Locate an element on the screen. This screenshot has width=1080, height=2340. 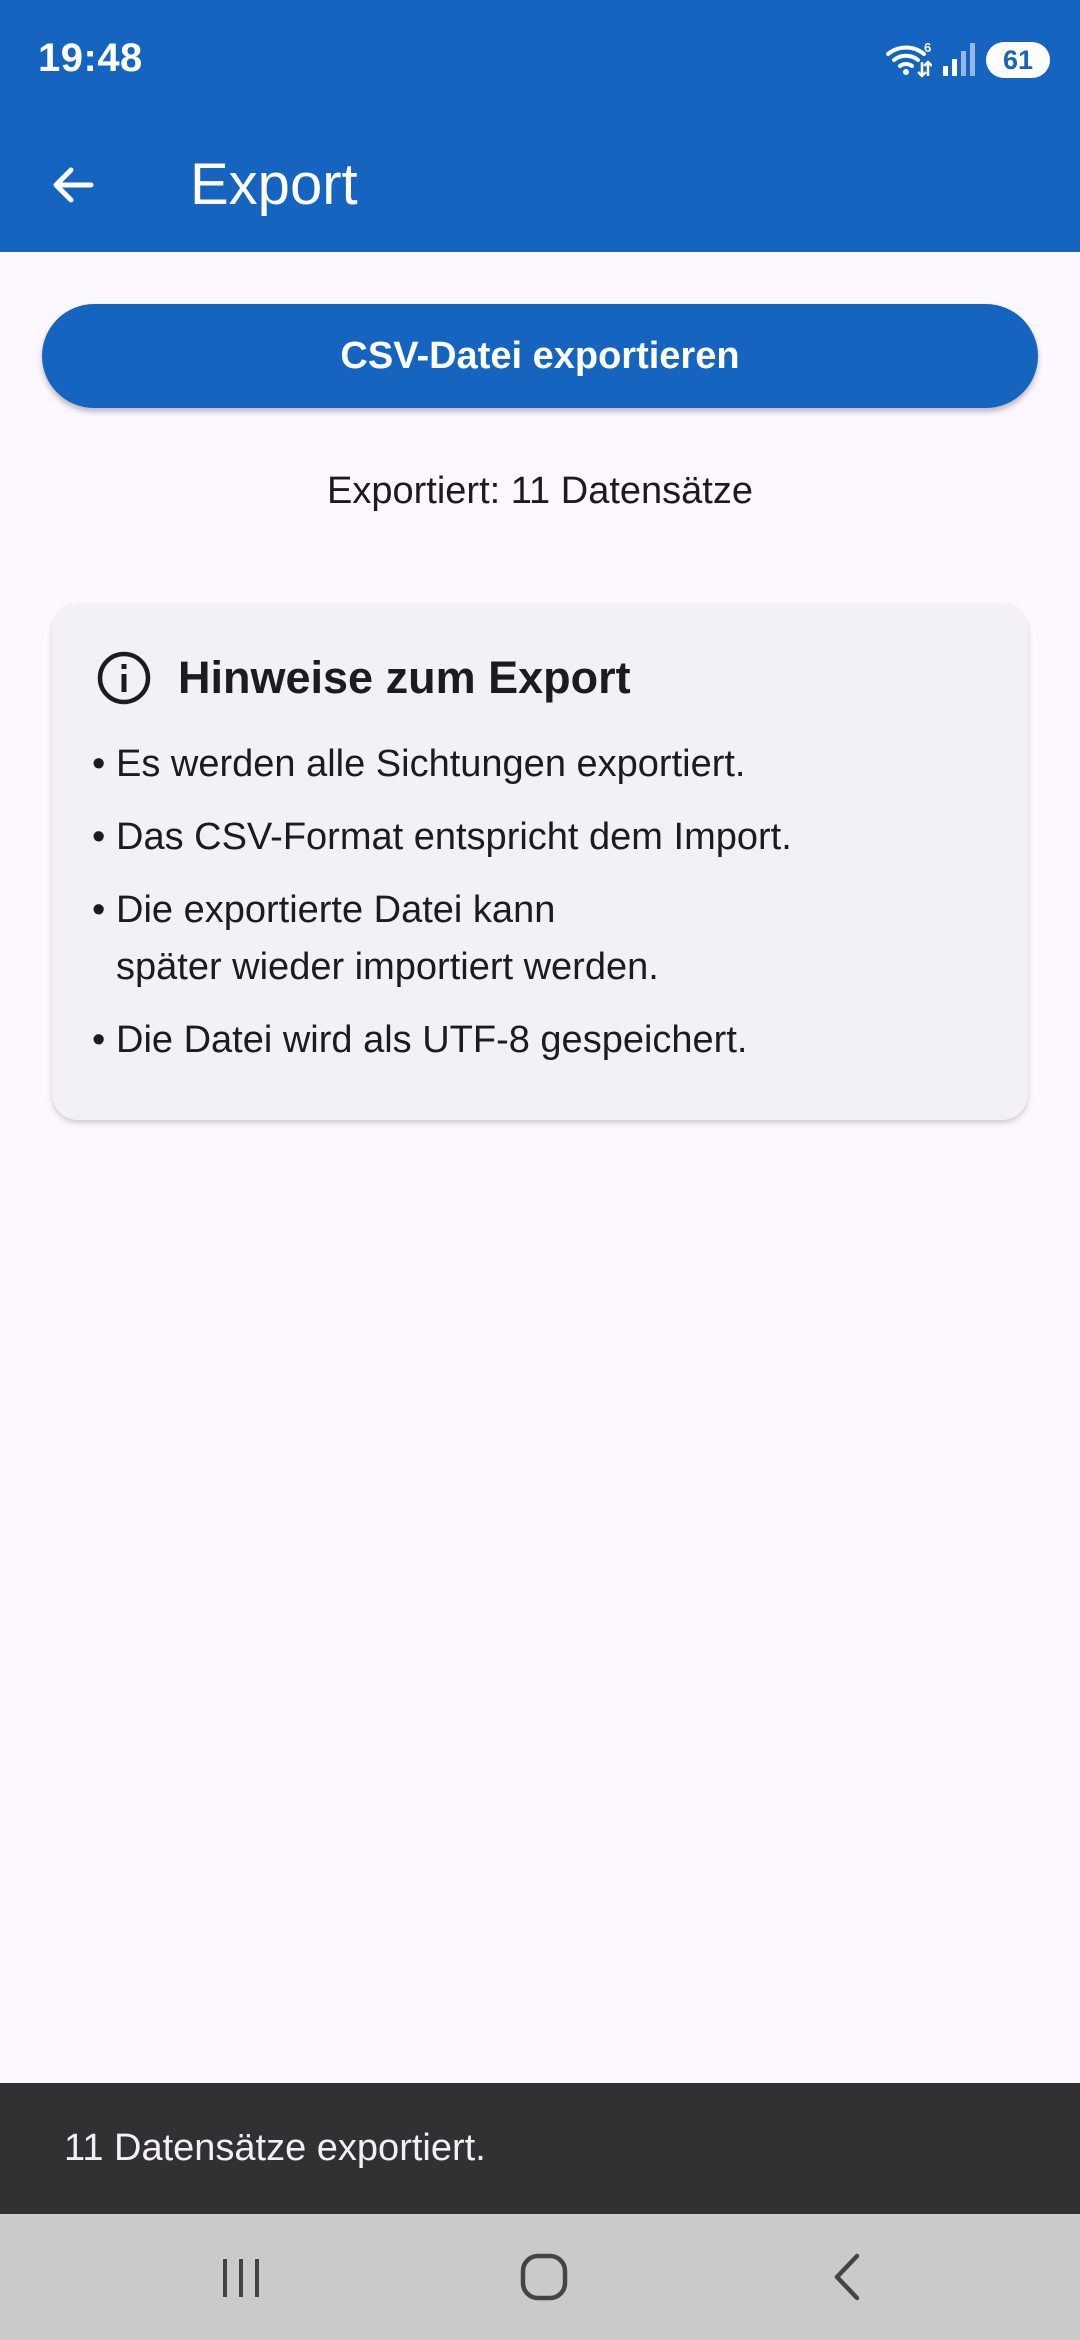
export-csv-button: CSV-Datei exportieren is located at coordinates (540, 356).